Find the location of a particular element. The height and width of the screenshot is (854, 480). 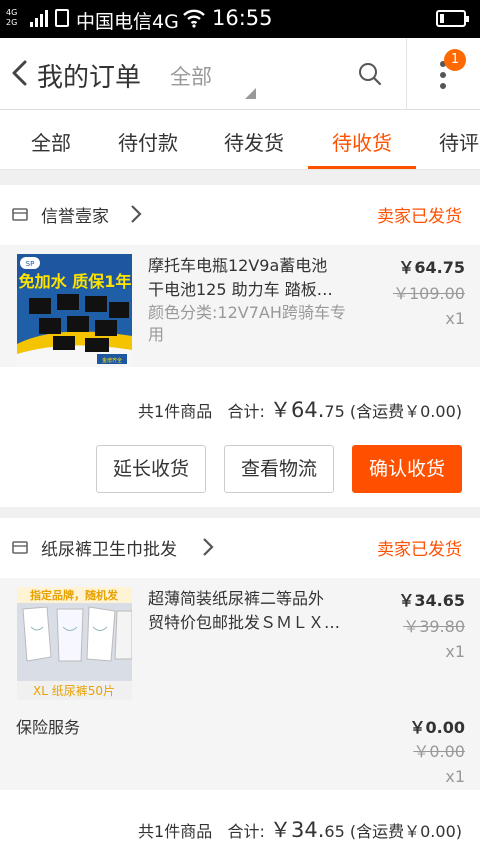

product-title-line1: 超薄简装纸尿裤二等品外 is located at coordinates (236, 598).